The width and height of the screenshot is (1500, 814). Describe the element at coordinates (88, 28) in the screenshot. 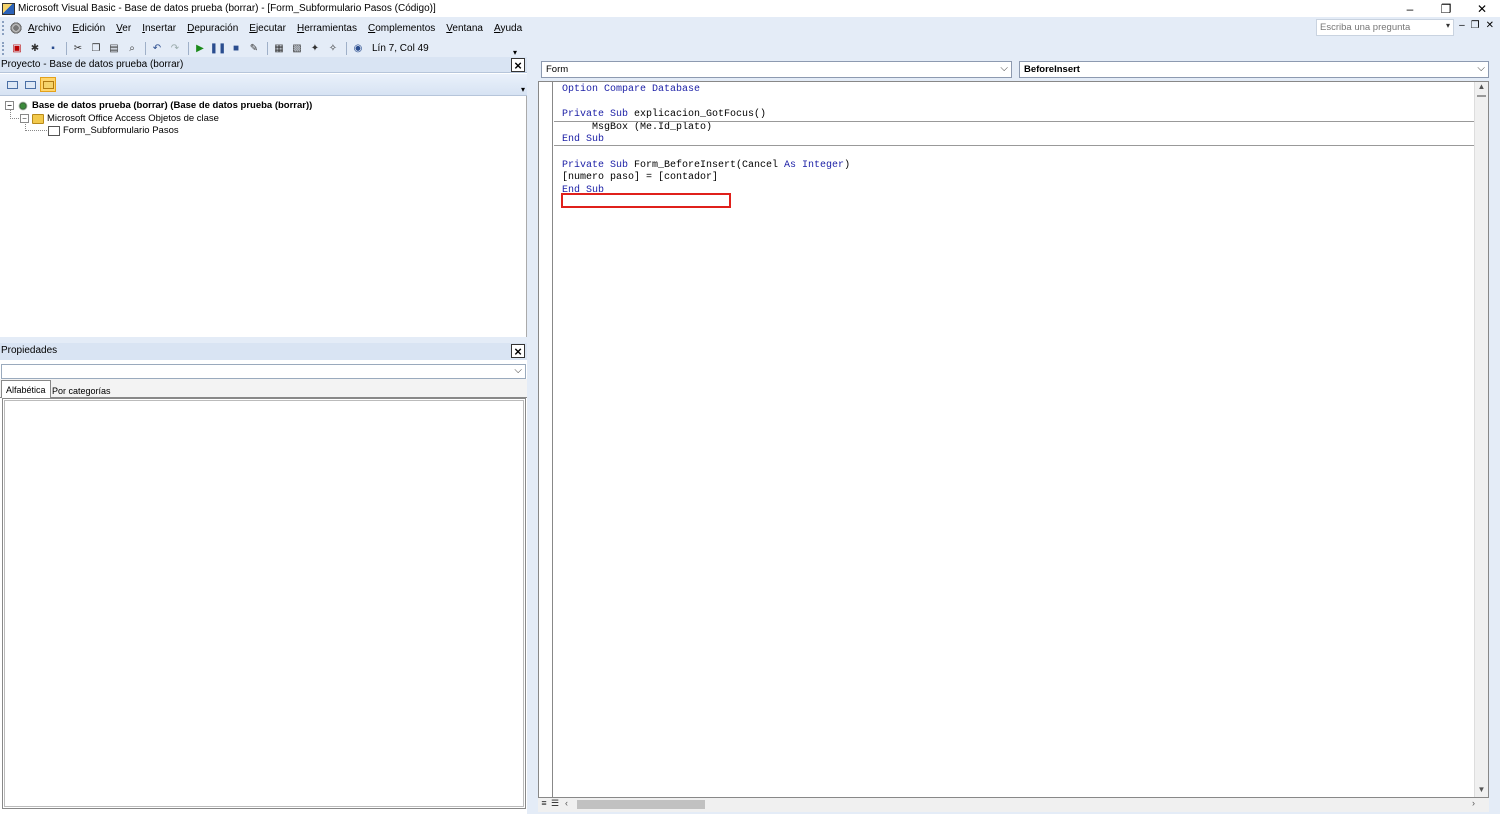

I see `menu-edicion: Edición` at that location.